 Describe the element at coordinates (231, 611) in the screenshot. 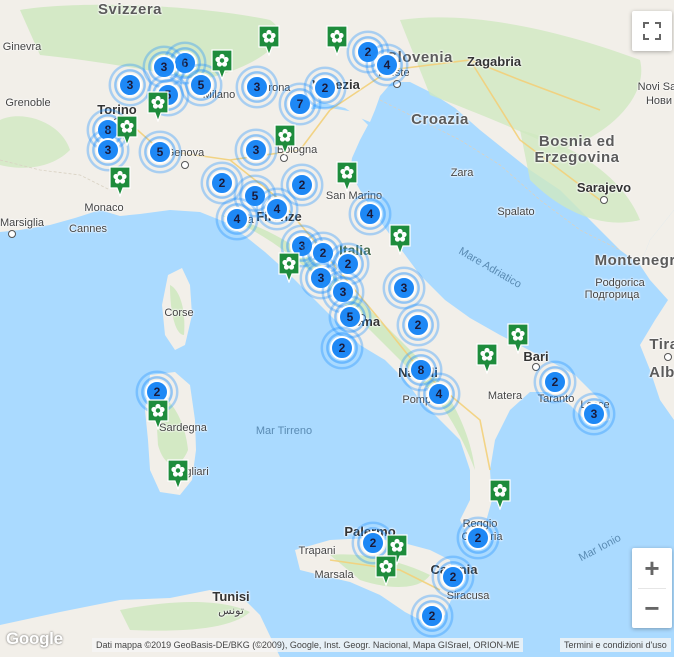

I see `city-label-arabic: تونس` at that location.